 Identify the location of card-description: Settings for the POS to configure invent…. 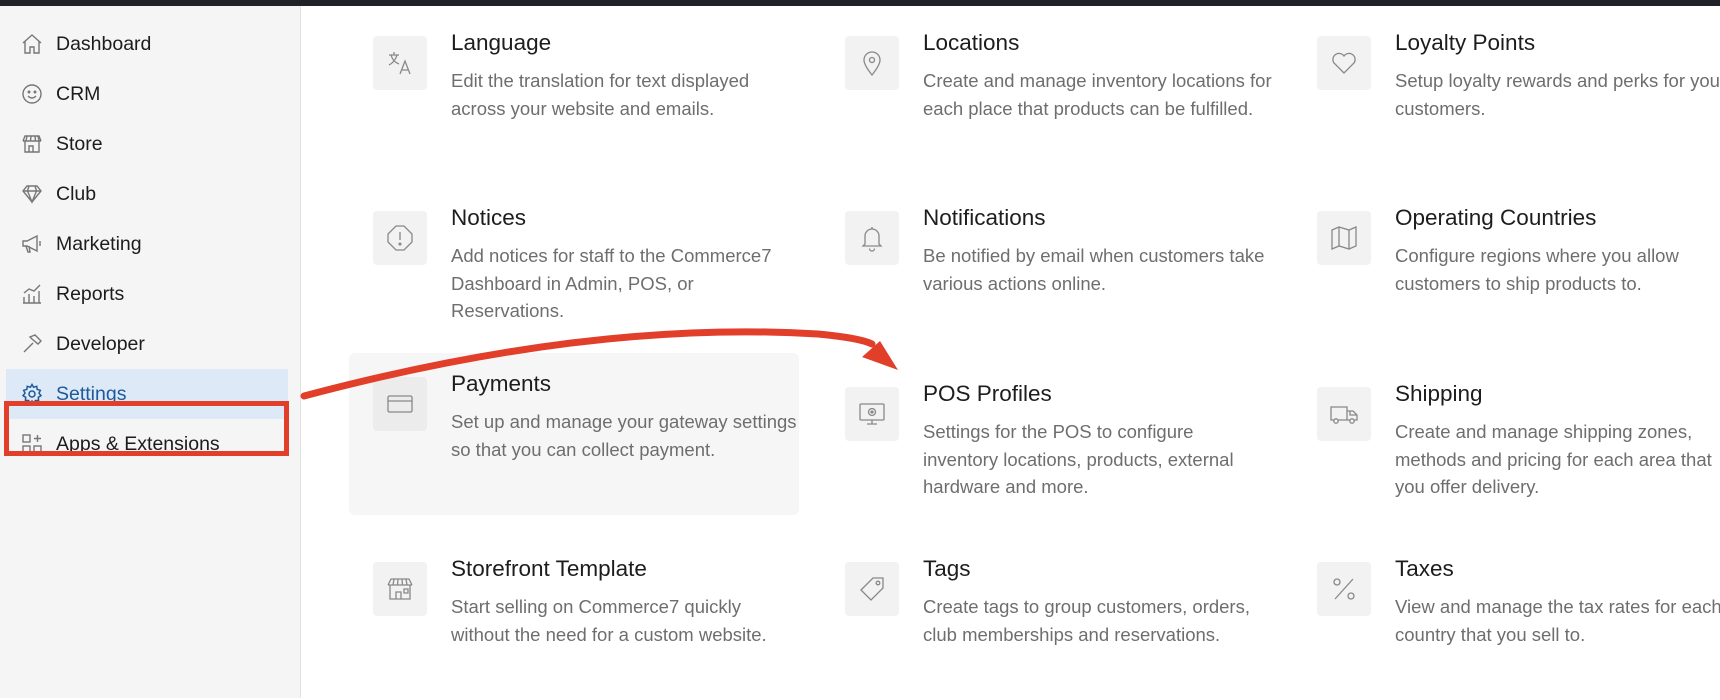
(1078, 459).